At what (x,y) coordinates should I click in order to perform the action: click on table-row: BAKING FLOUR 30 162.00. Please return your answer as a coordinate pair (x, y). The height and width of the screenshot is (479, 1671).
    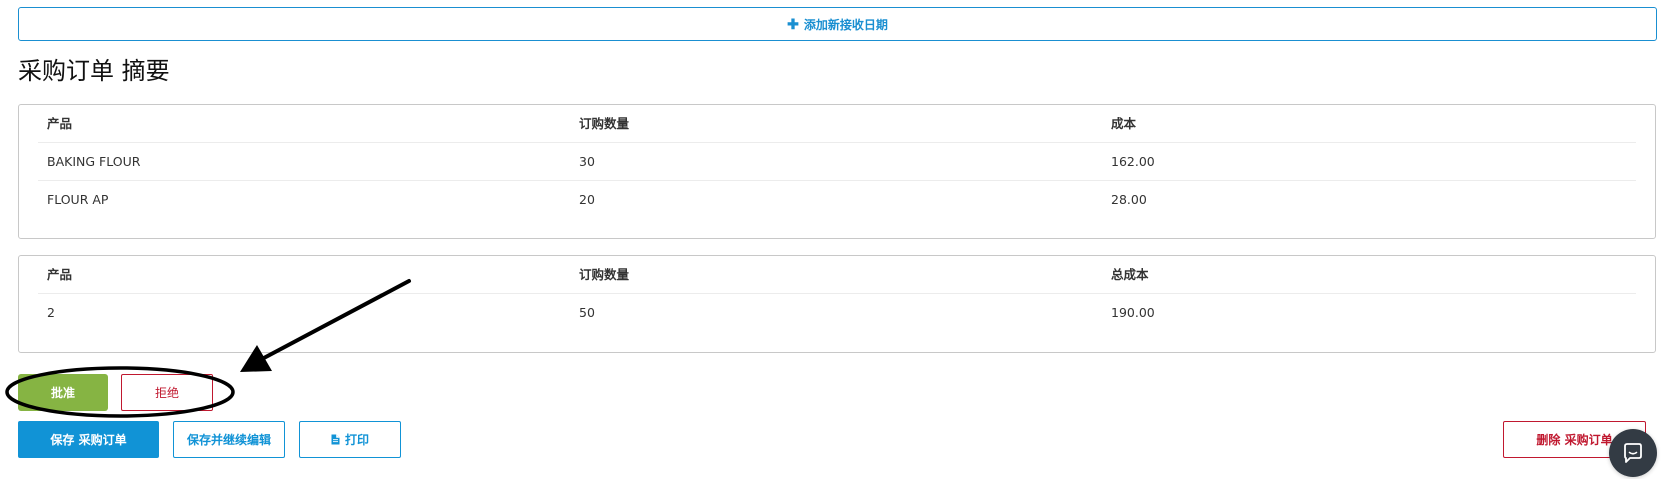
    Looking at the image, I should click on (837, 162).